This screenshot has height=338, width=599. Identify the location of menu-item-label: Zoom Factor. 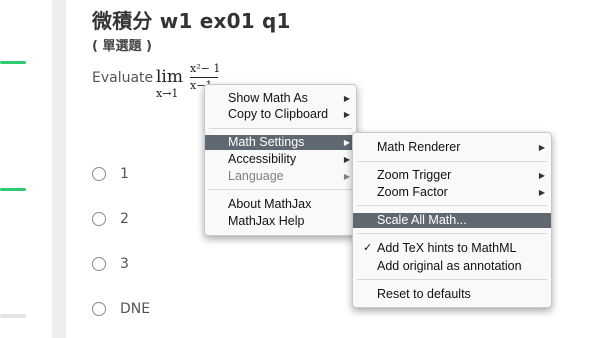
(412, 192).